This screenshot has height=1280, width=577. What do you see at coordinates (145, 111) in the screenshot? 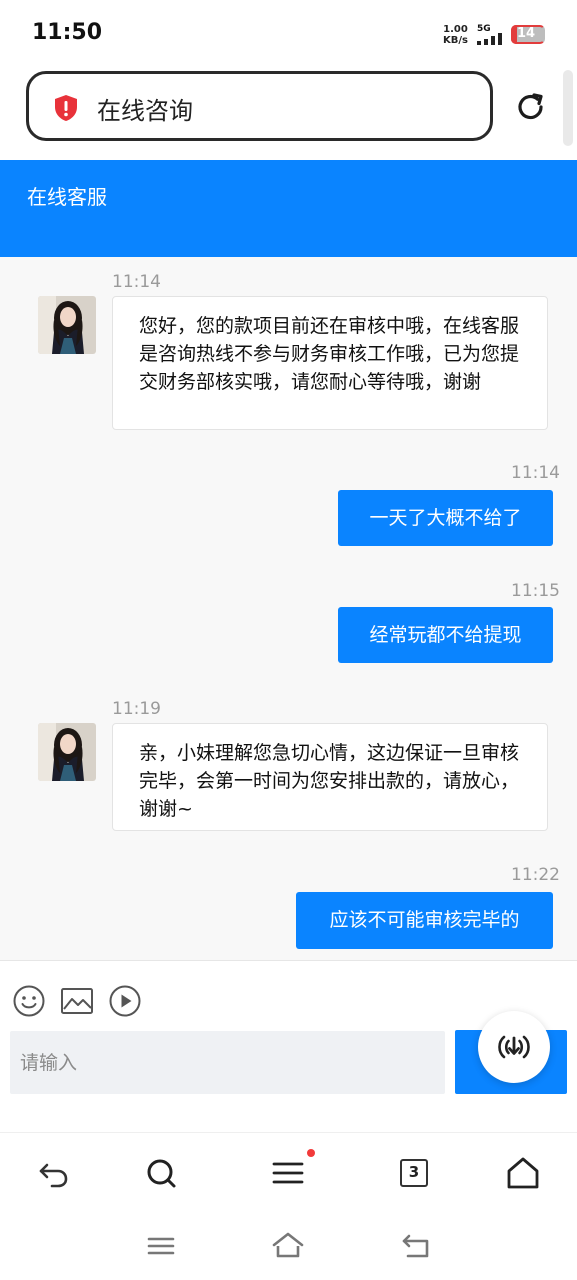
I see `page-title: 在线咨询` at bounding box center [145, 111].